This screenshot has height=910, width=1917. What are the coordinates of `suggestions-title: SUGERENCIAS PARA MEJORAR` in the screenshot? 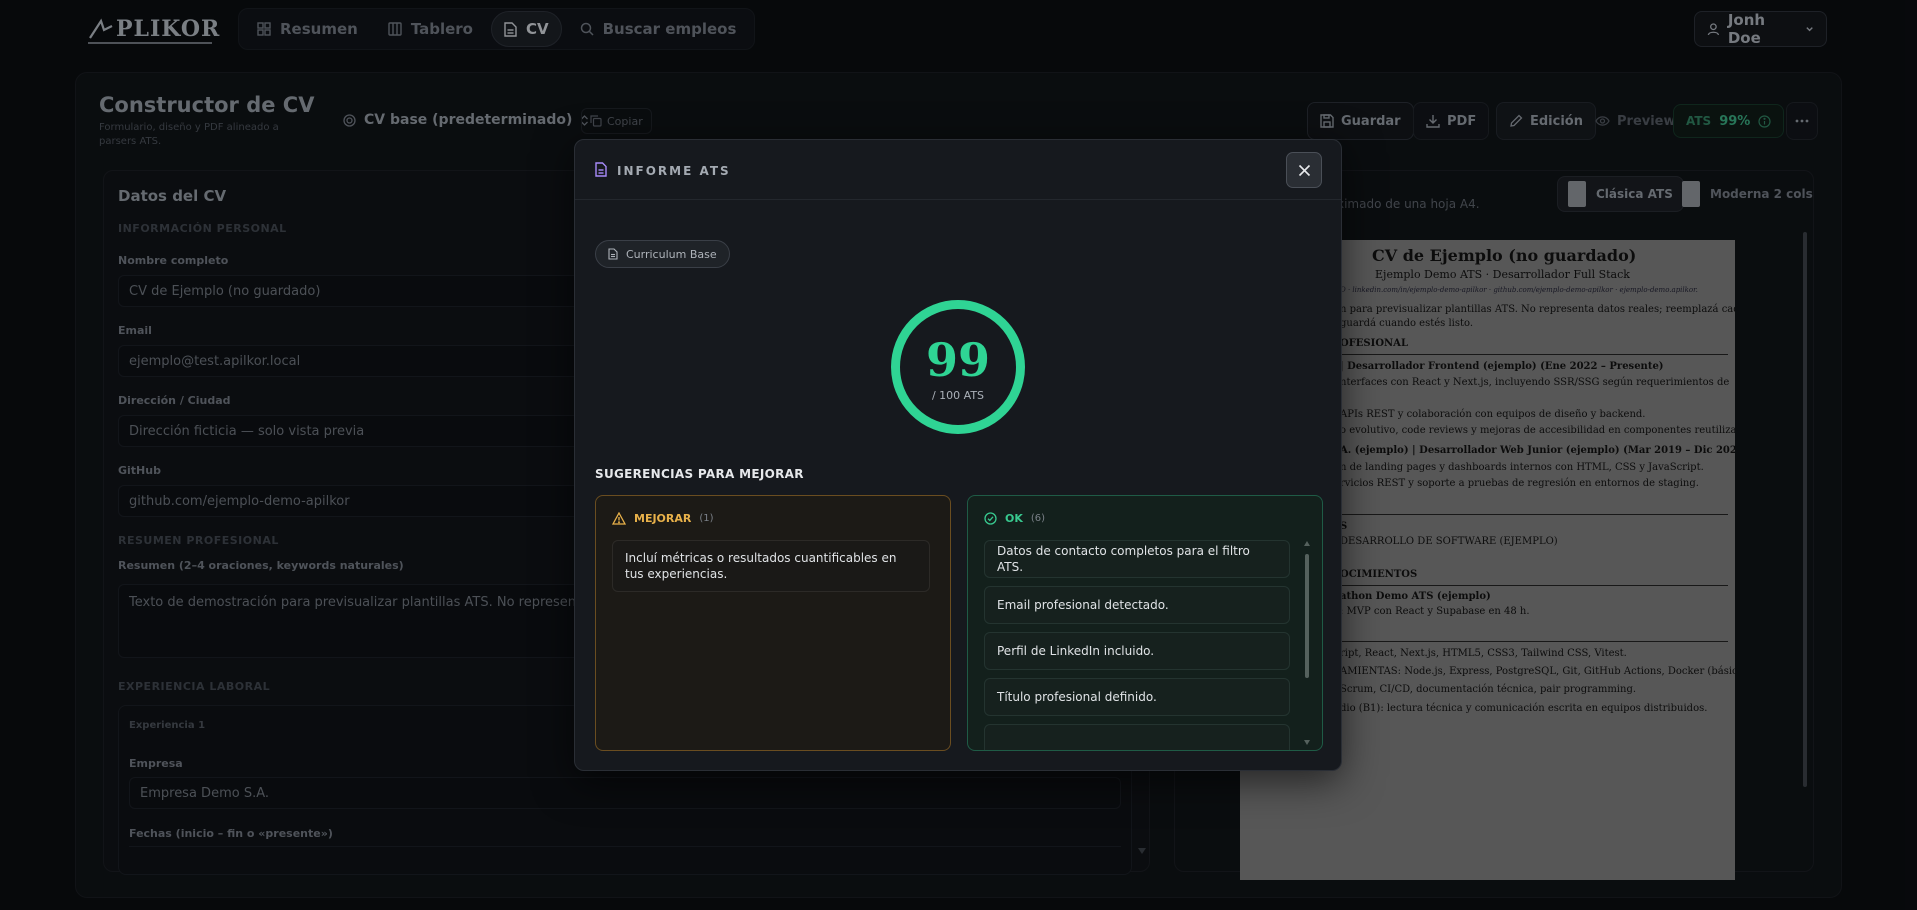 It's located at (699, 474).